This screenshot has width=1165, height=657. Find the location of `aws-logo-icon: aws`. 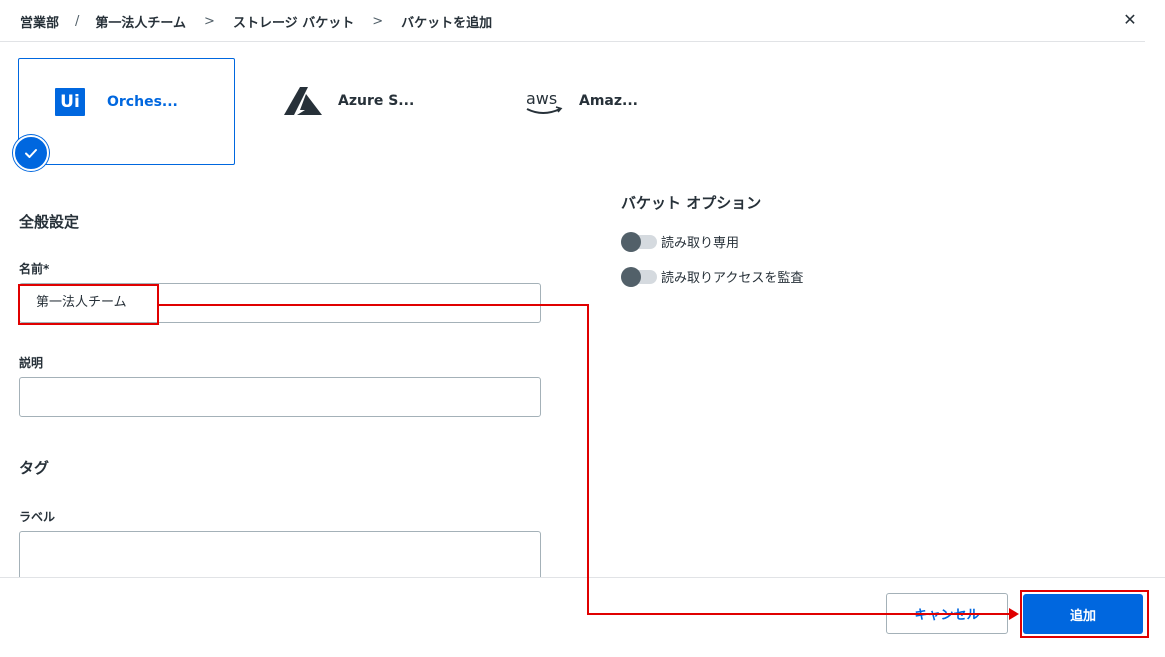

aws-logo-icon: aws is located at coordinates (544, 104).